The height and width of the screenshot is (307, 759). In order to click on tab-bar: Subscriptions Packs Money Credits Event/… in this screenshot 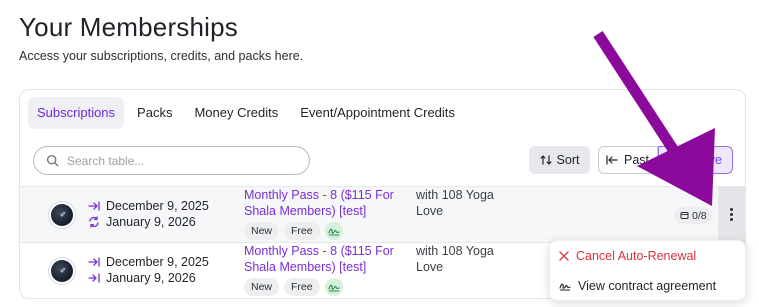, I will do `click(246, 113)`.